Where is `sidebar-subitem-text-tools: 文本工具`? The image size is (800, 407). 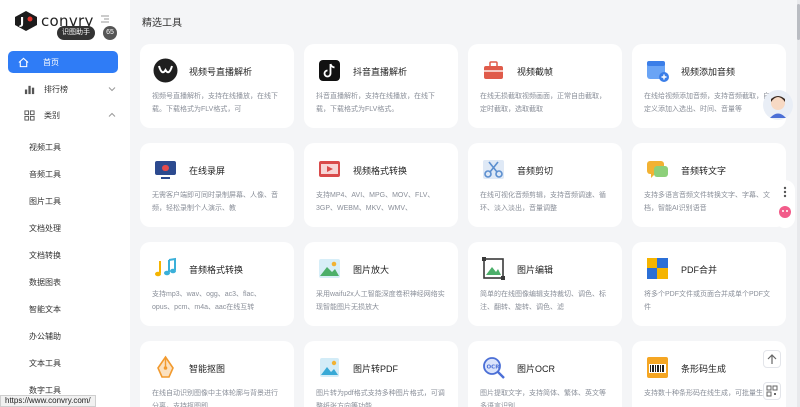 sidebar-subitem-text-tools: 文本工具 is located at coordinates (45, 363).